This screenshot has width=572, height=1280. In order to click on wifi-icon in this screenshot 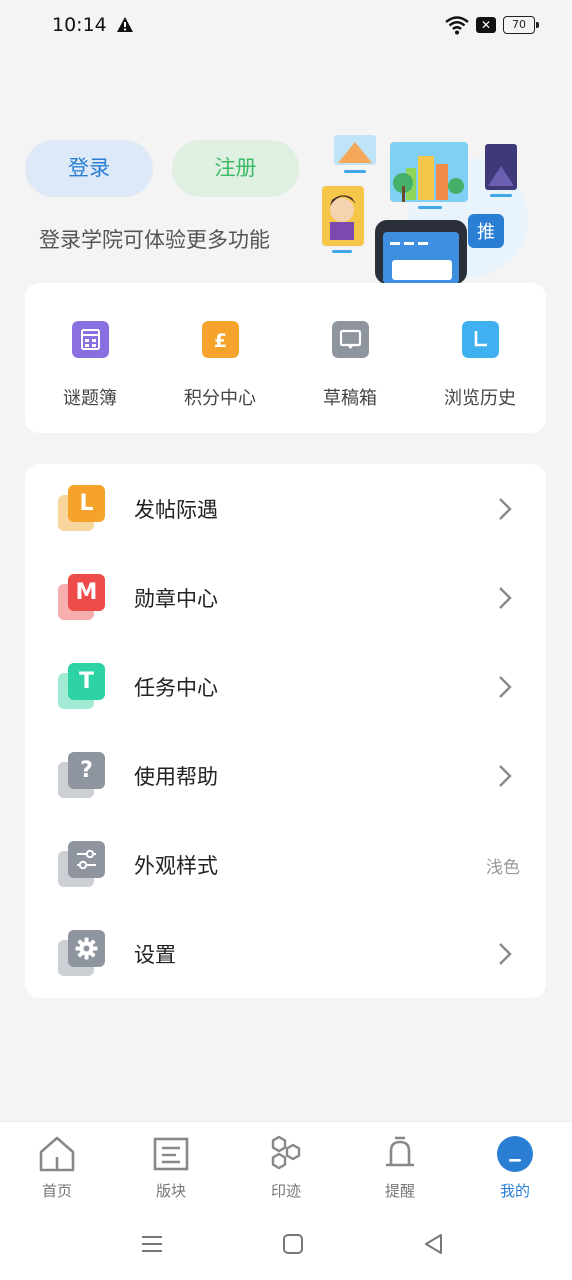, I will do `click(457, 25)`.